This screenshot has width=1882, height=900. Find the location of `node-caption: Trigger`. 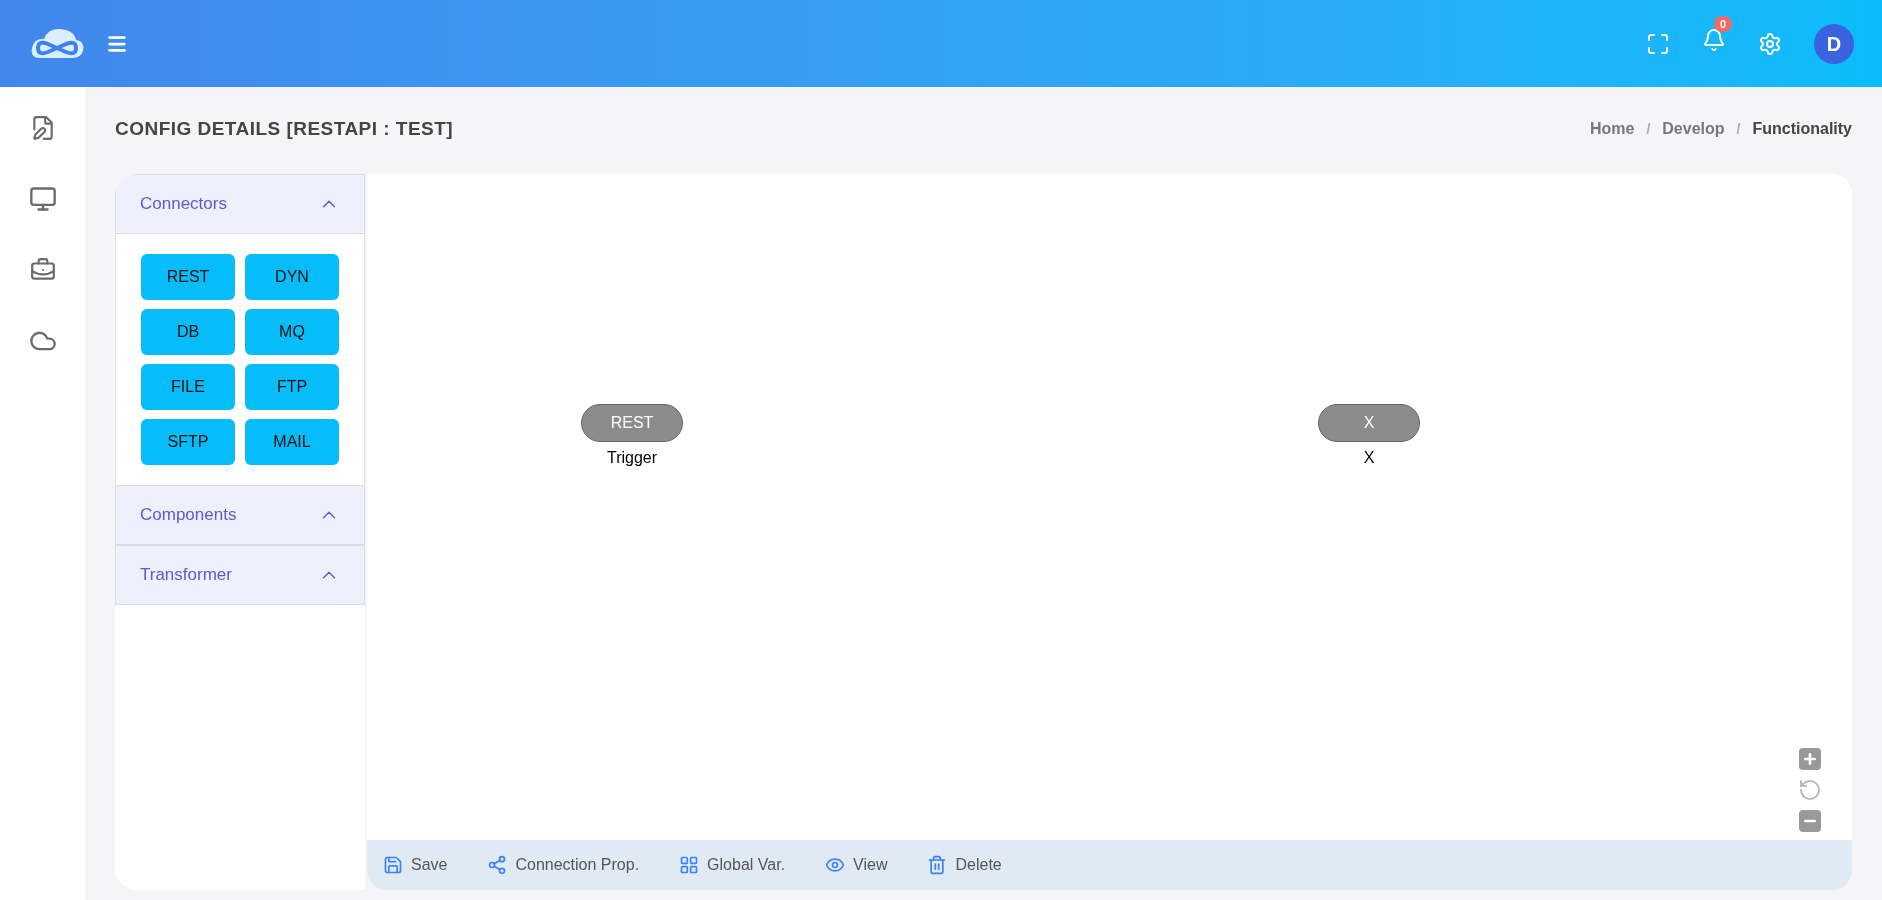

node-caption: Trigger is located at coordinates (632, 457).